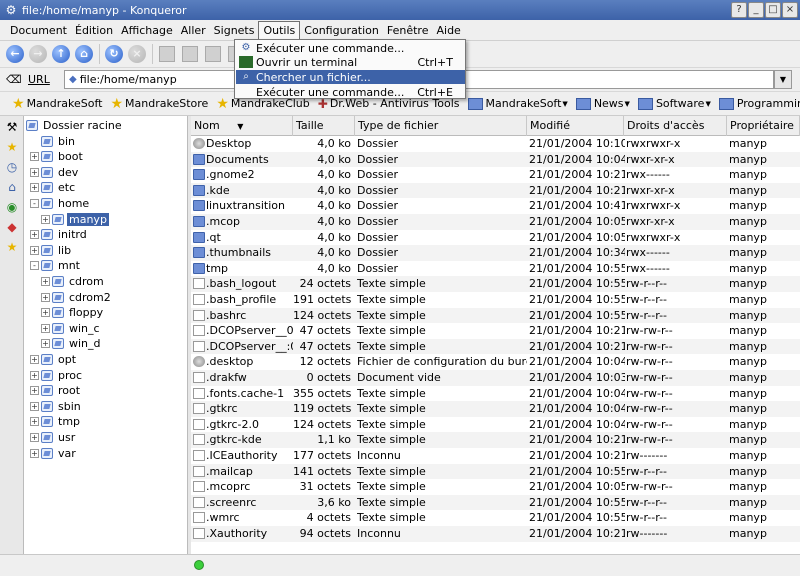  I want to click on menu-document: Document, so click(38, 30).